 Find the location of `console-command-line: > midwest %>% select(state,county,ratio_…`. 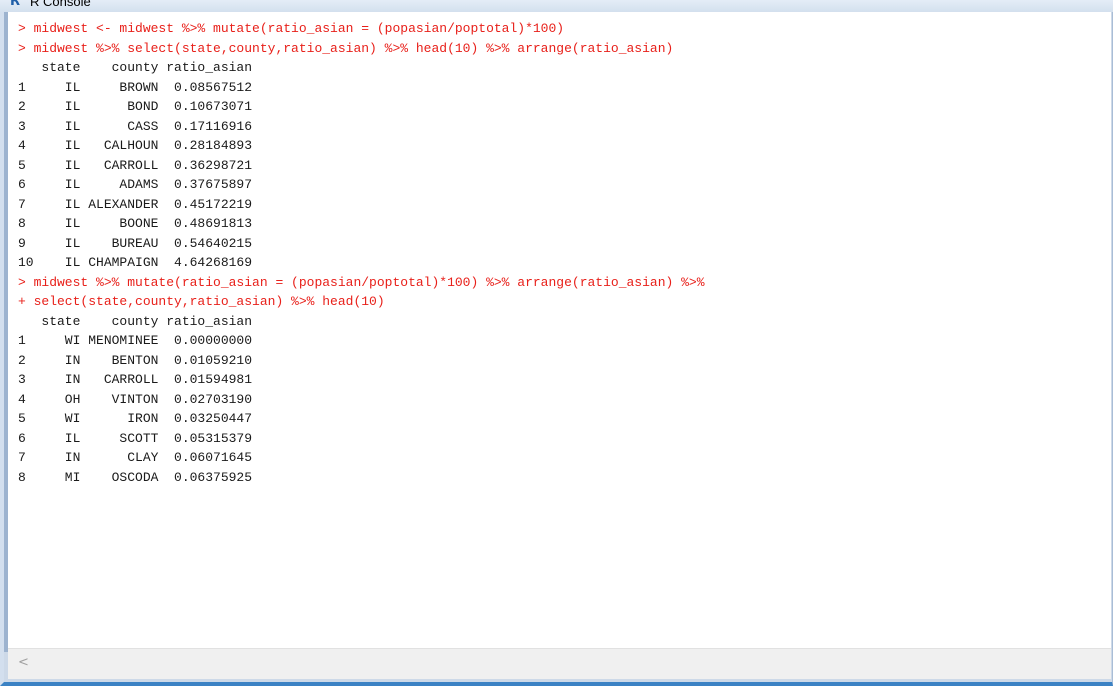

console-command-line: > midwest %>% select(state,county,ratio_… is located at coordinates (346, 48).